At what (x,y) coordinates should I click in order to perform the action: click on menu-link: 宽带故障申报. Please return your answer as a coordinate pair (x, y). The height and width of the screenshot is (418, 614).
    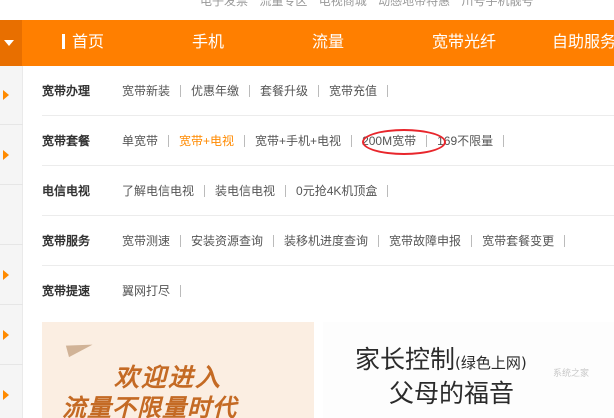
    Looking at the image, I should click on (425, 241).